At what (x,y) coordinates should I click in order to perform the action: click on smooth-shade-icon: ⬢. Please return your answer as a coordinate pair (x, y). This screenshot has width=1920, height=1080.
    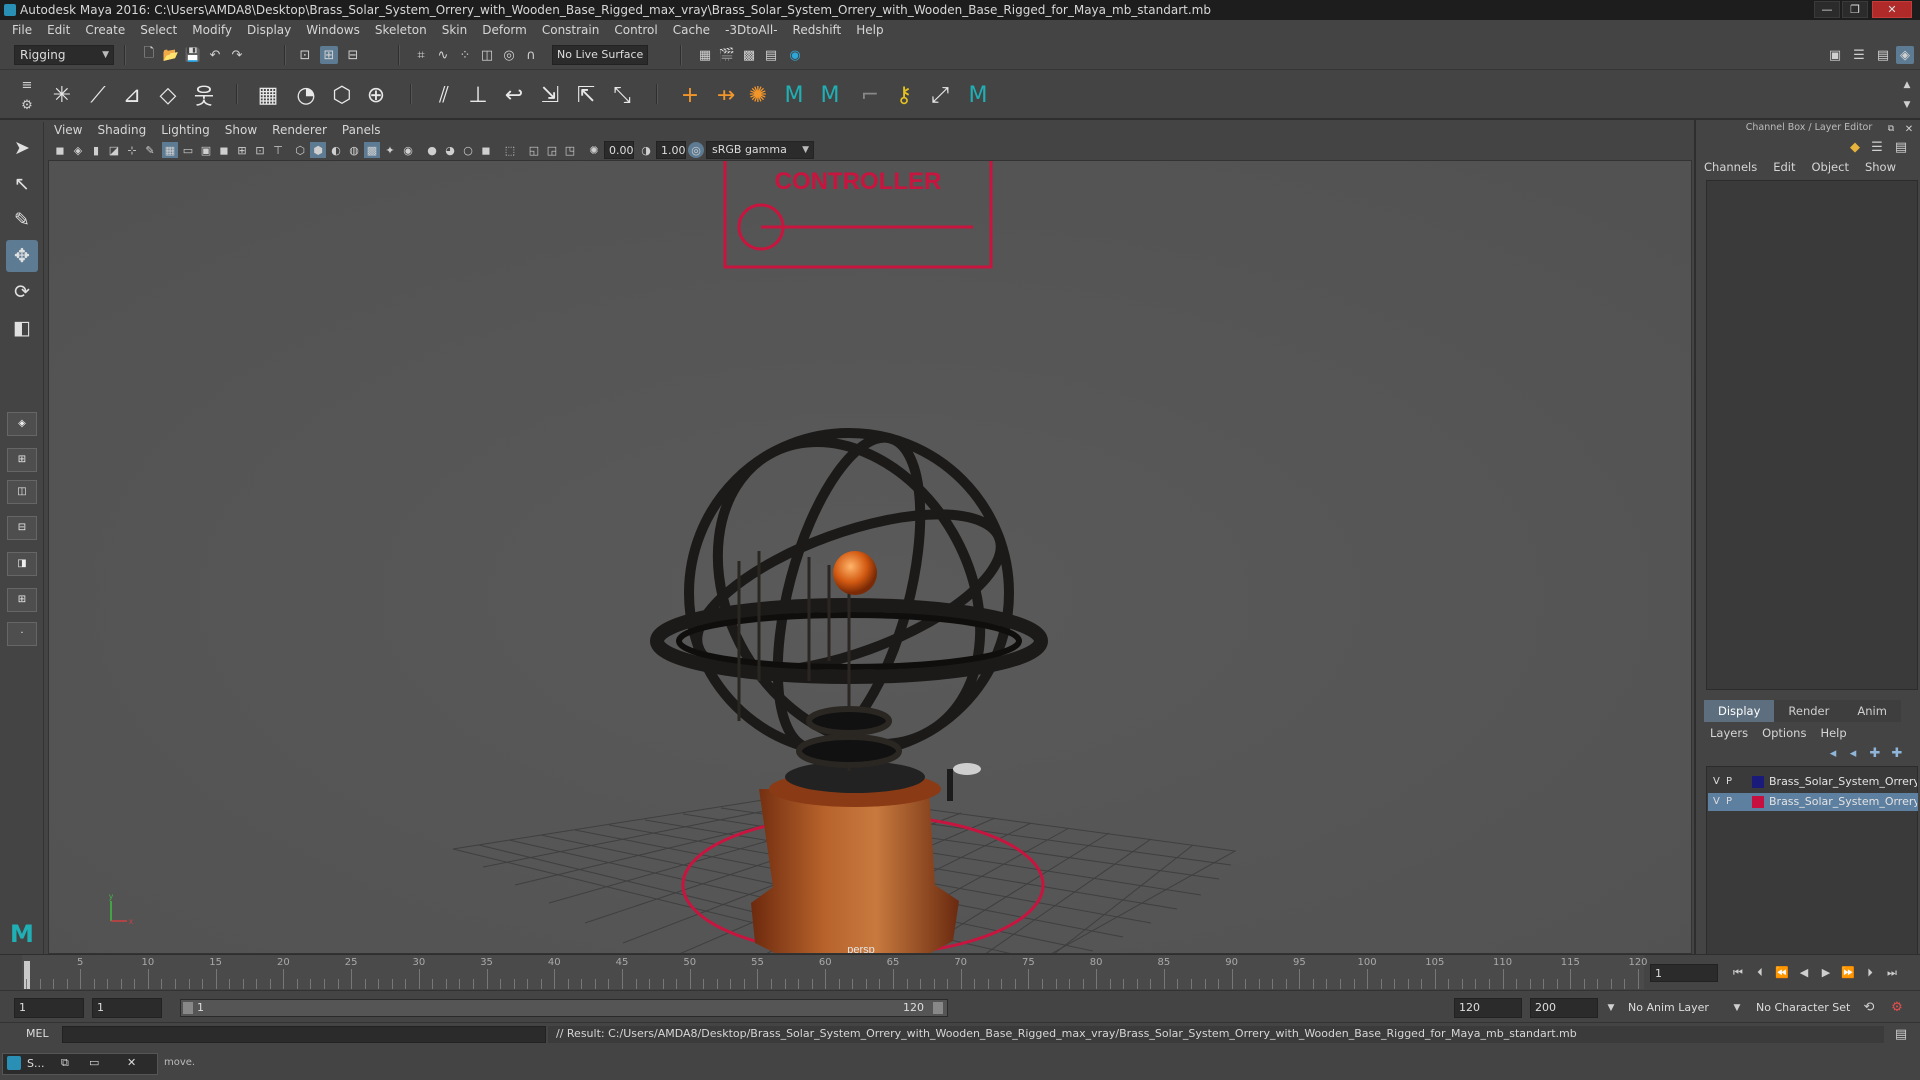
    Looking at the image, I should click on (318, 150).